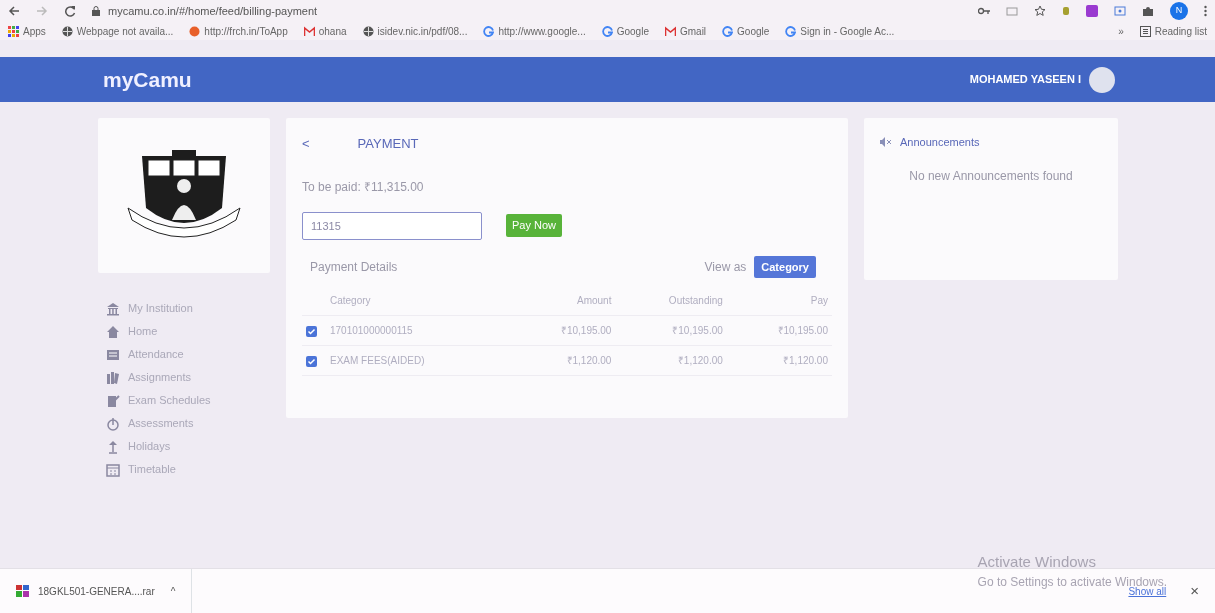  I want to click on table-cell: EXAM FEES(AIDED), so click(418, 360).